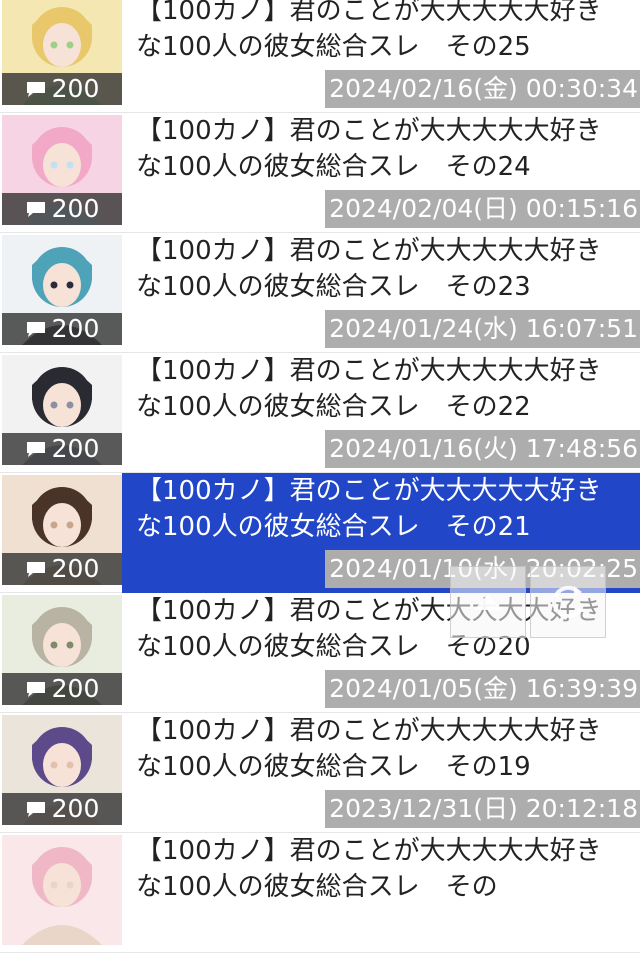 This screenshot has height=953, width=640. I want to click on character-illustration, so click(62, 890).